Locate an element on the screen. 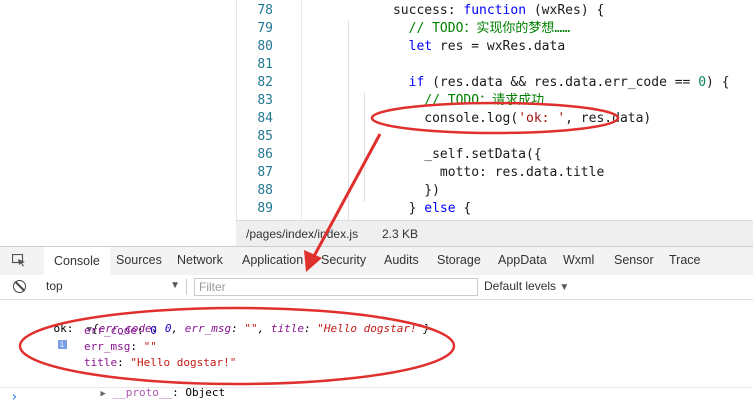 The height and width of the screenshot is (415, 753). clear-console-icon is located at coordinates (19, 286).